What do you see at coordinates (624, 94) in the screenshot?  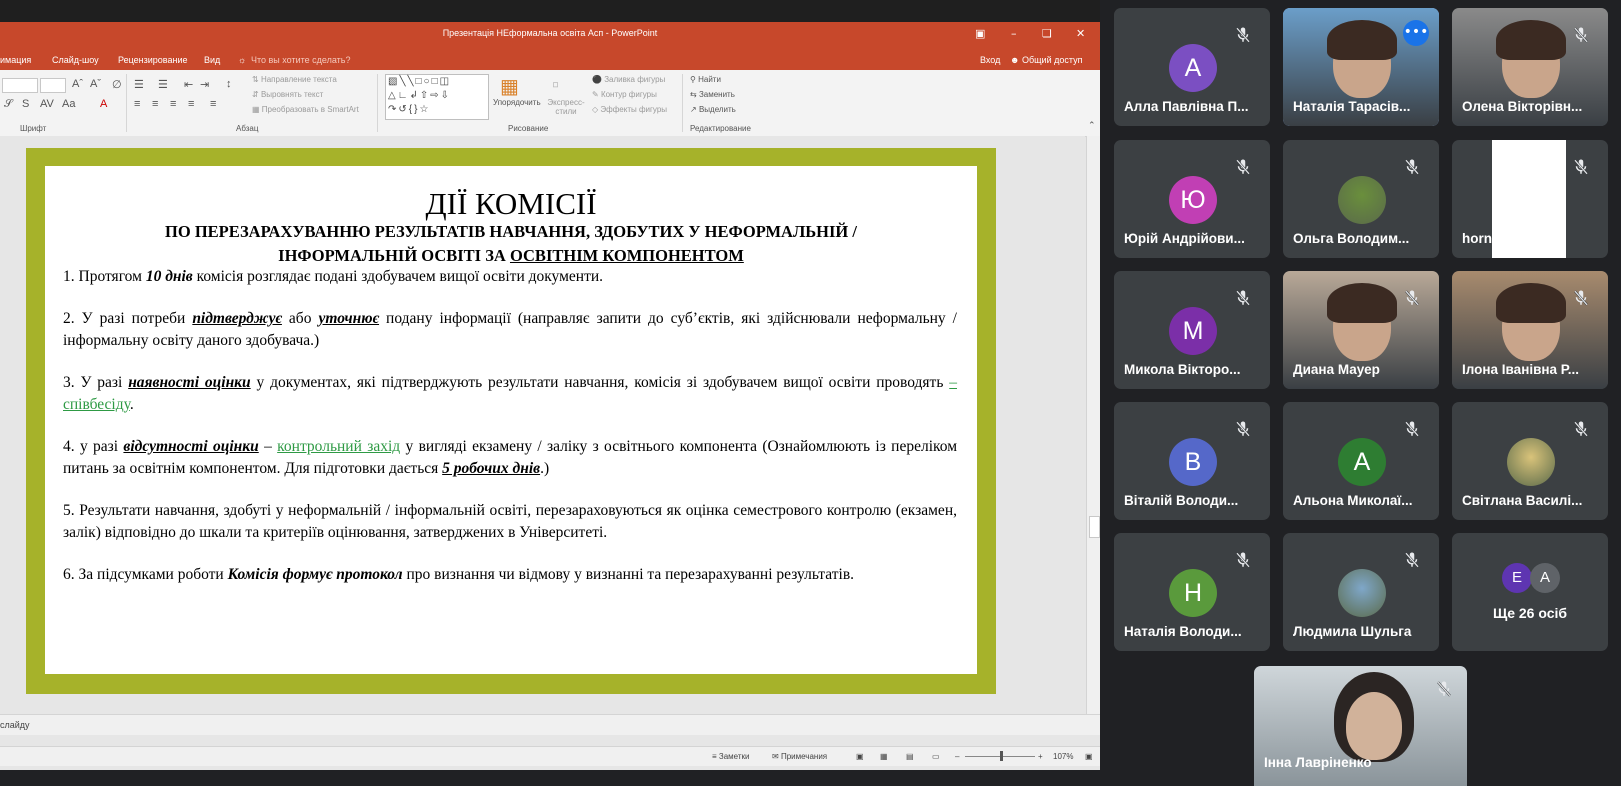 I see `ribbon-shape-outline: ✎ Контур фигуры` at bounding box center [624, 94].